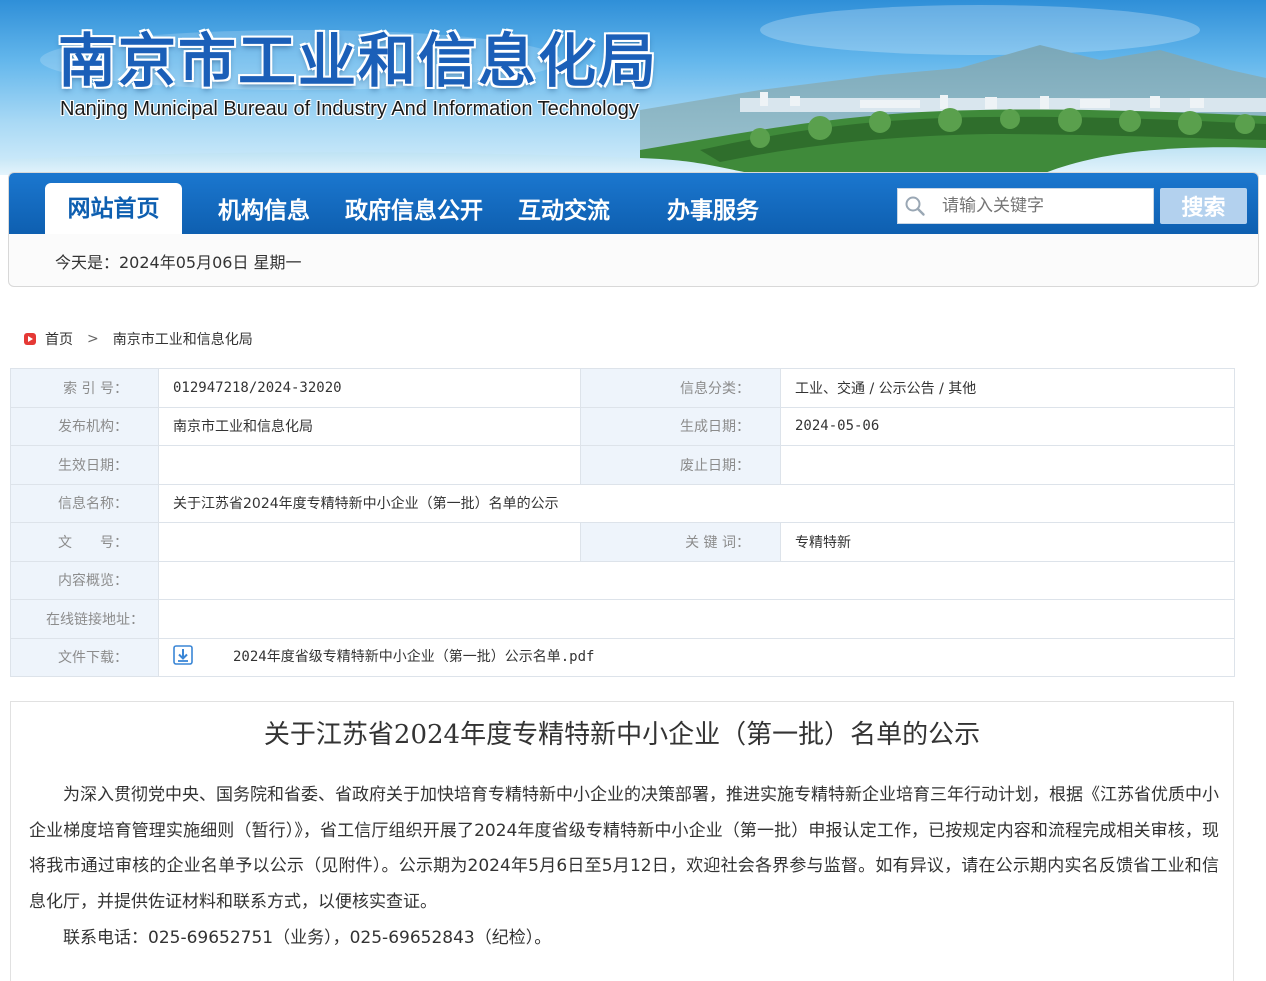 This screenshot has width=1266, height=981. Describe the element at coordinates (358, 61) in the screenshot. I see `site-title: 南京市工业和信息化局` at that location.